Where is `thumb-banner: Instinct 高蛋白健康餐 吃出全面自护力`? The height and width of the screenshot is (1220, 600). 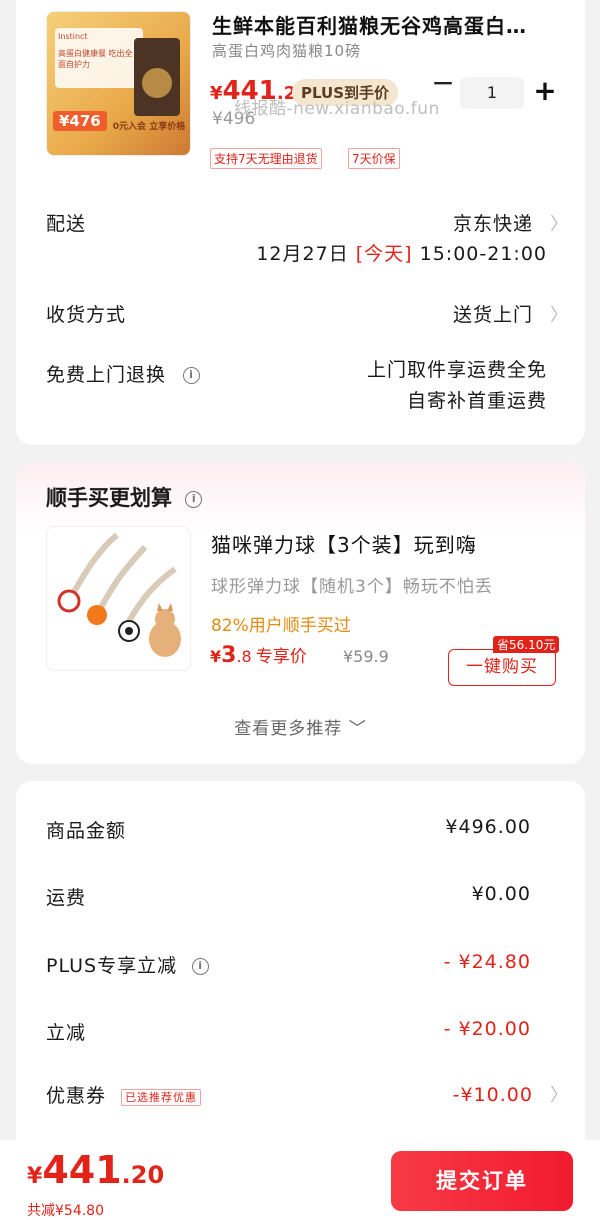 thumb-banner: Instinct 高蛋白健康餐 吃出全面自护力 is located at coordinates (99, 58).